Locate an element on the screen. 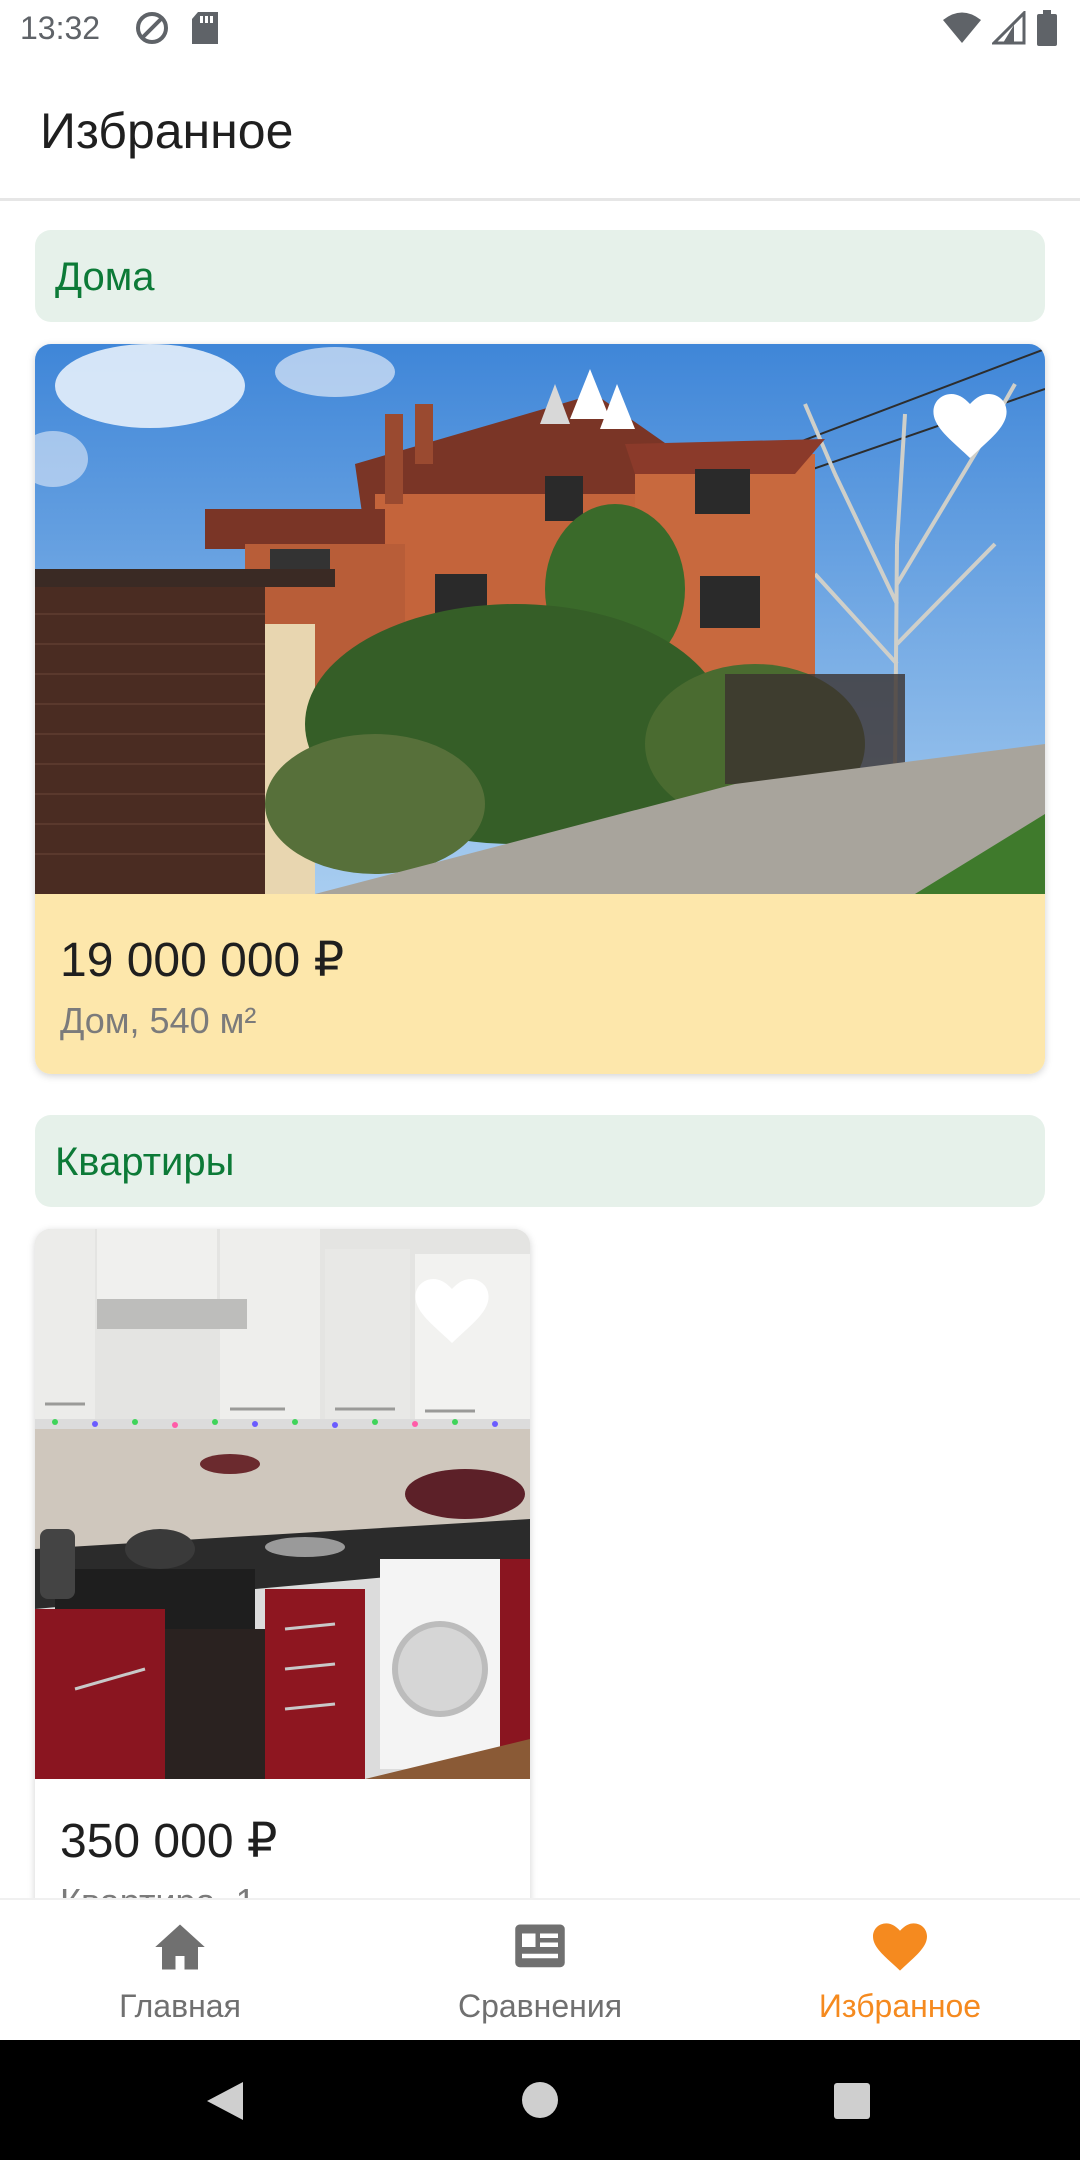 This screenshot has width=1080, height=2160. sd-card-icon is located at coordinates (205, 28).